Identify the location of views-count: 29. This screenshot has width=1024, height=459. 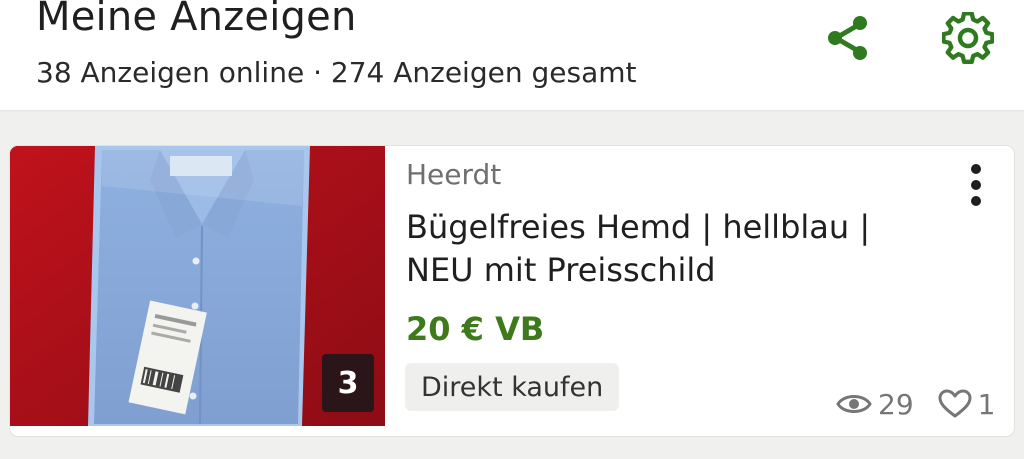
(896, 404).